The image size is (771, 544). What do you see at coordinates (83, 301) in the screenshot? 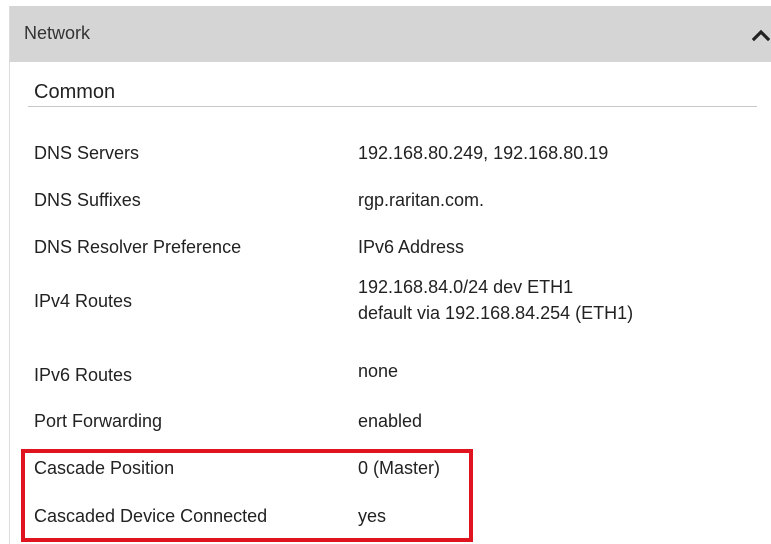
I see `row-label: IPv4 Routes` at bounding box center [83, 301].